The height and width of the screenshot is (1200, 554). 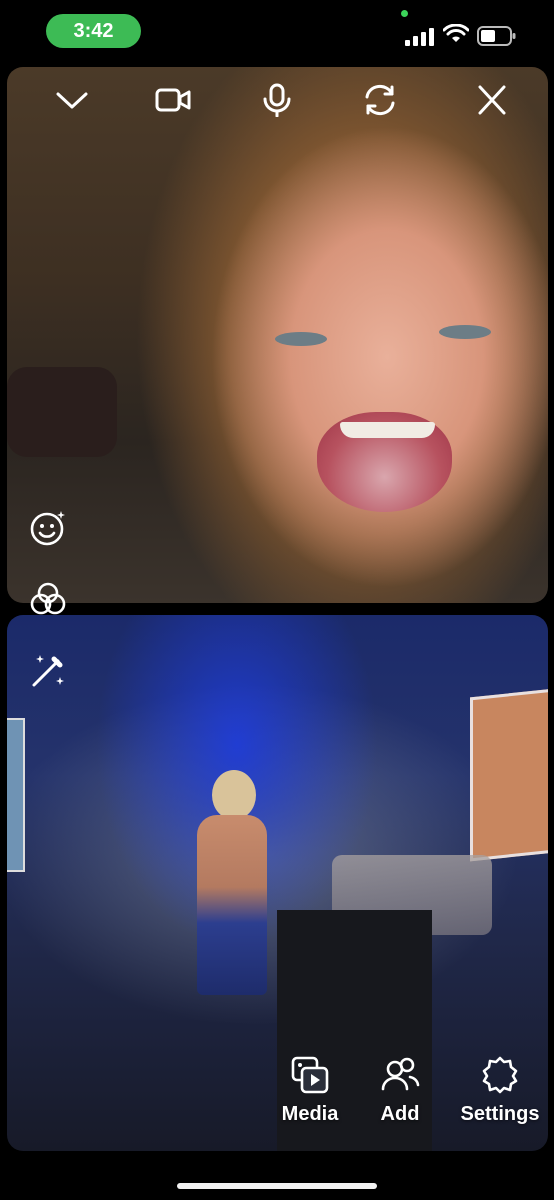 I want to click on chevron-down-icon, so click(x=72, y=100).